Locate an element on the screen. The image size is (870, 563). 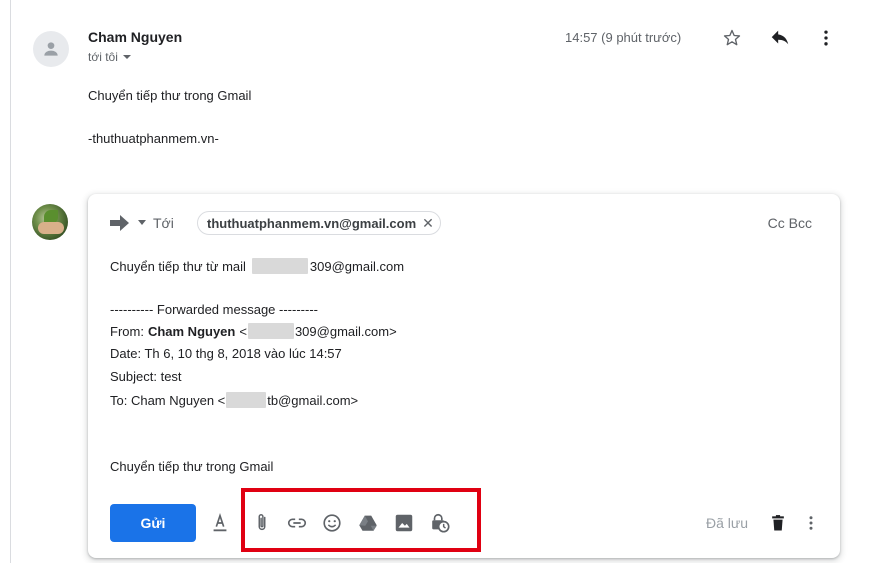
from-email-suffix: 309@gmail.com> is located at coordinates (345, 331).